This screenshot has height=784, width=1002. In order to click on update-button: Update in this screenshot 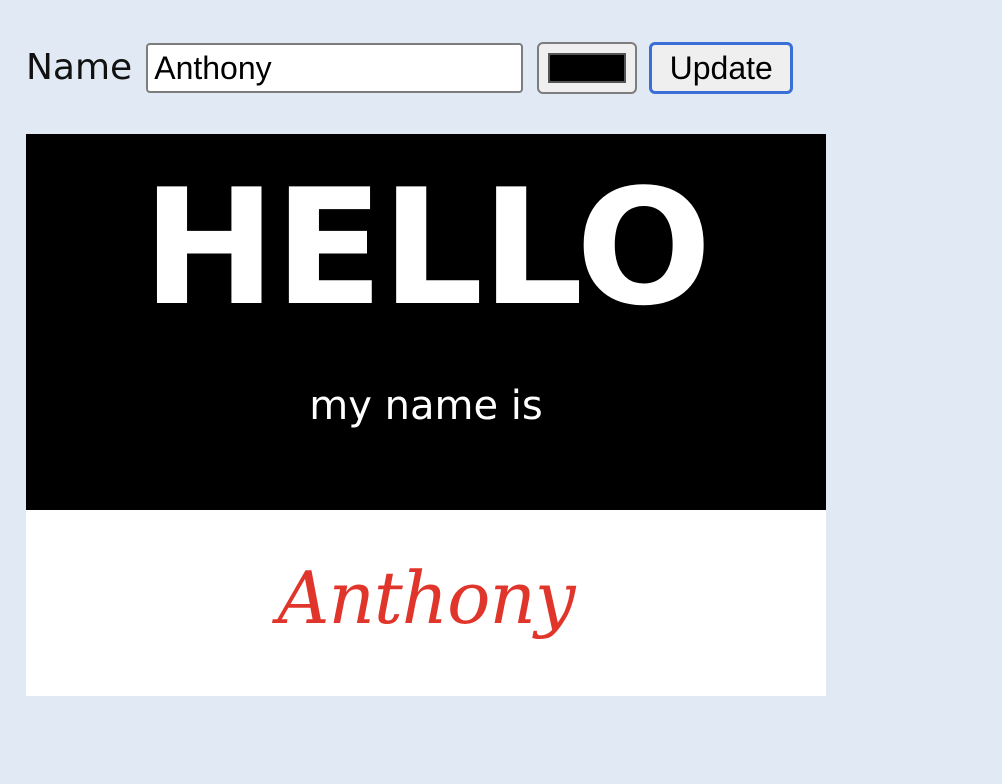, I will do `click(721, 68)`.